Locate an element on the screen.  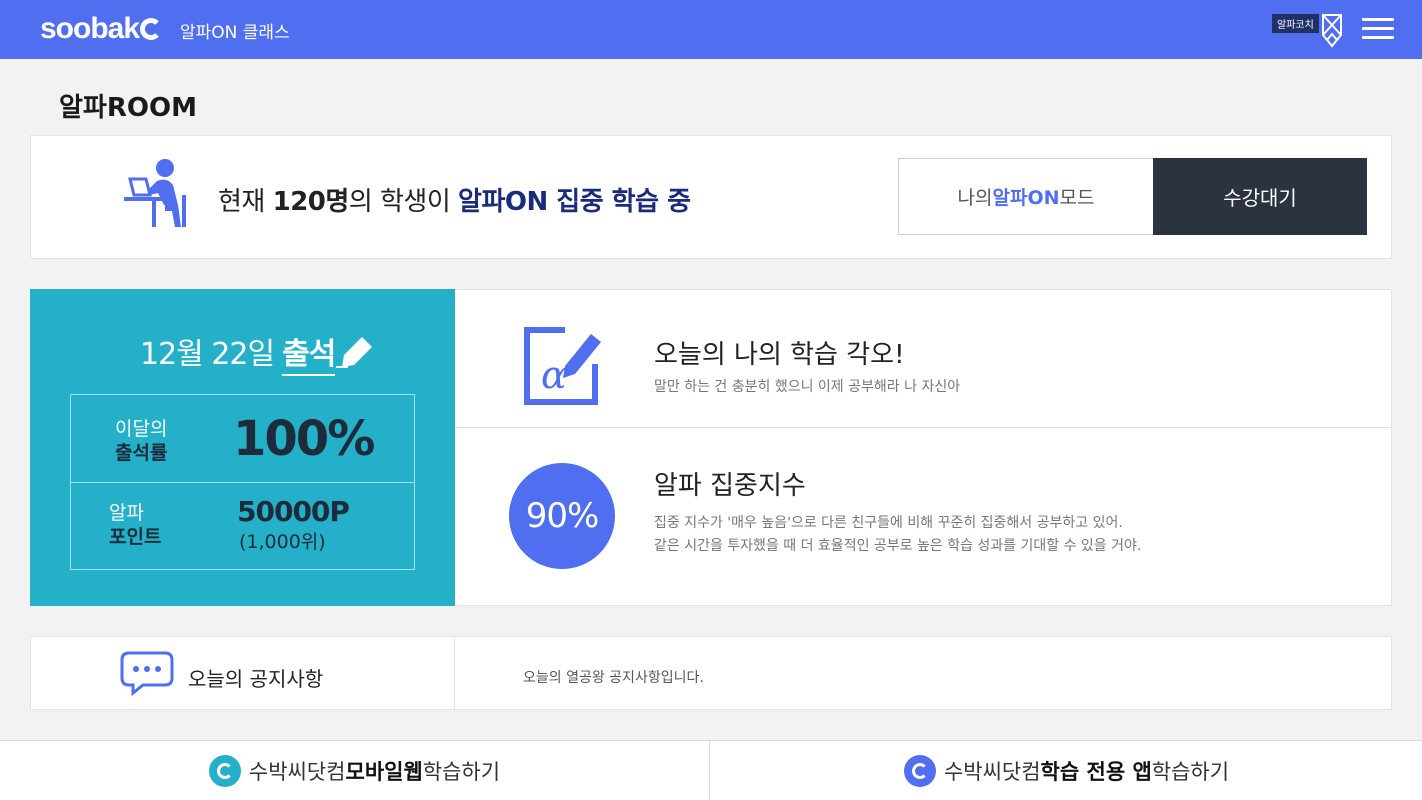
coach-badge: 알파코치 is located at coordinates (1295, 23).